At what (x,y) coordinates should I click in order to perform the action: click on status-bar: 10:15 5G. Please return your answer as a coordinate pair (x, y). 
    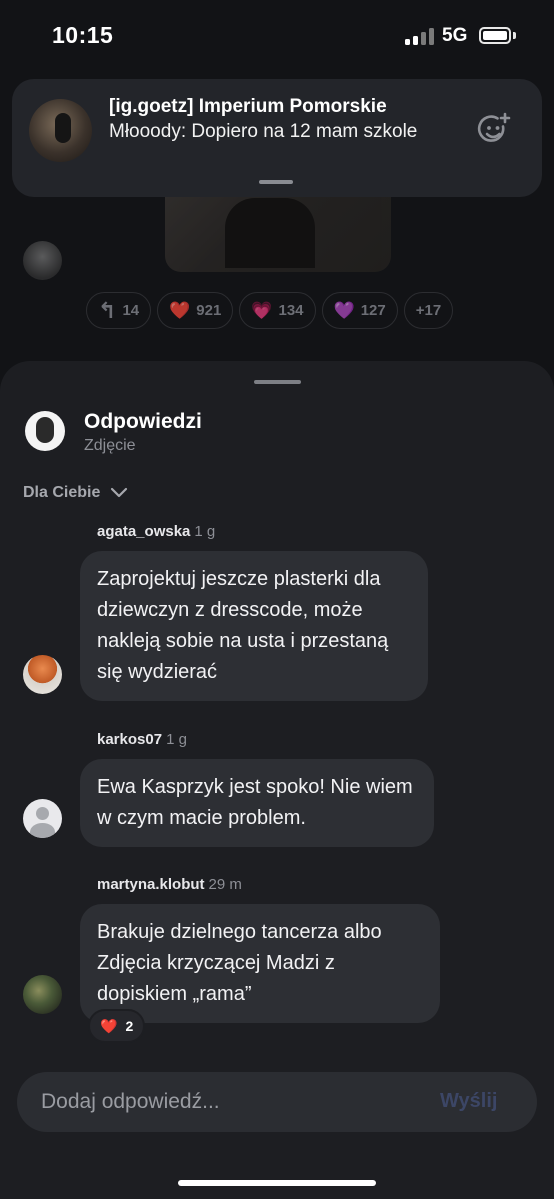
    Looking at the image, I should click on (277, 35).